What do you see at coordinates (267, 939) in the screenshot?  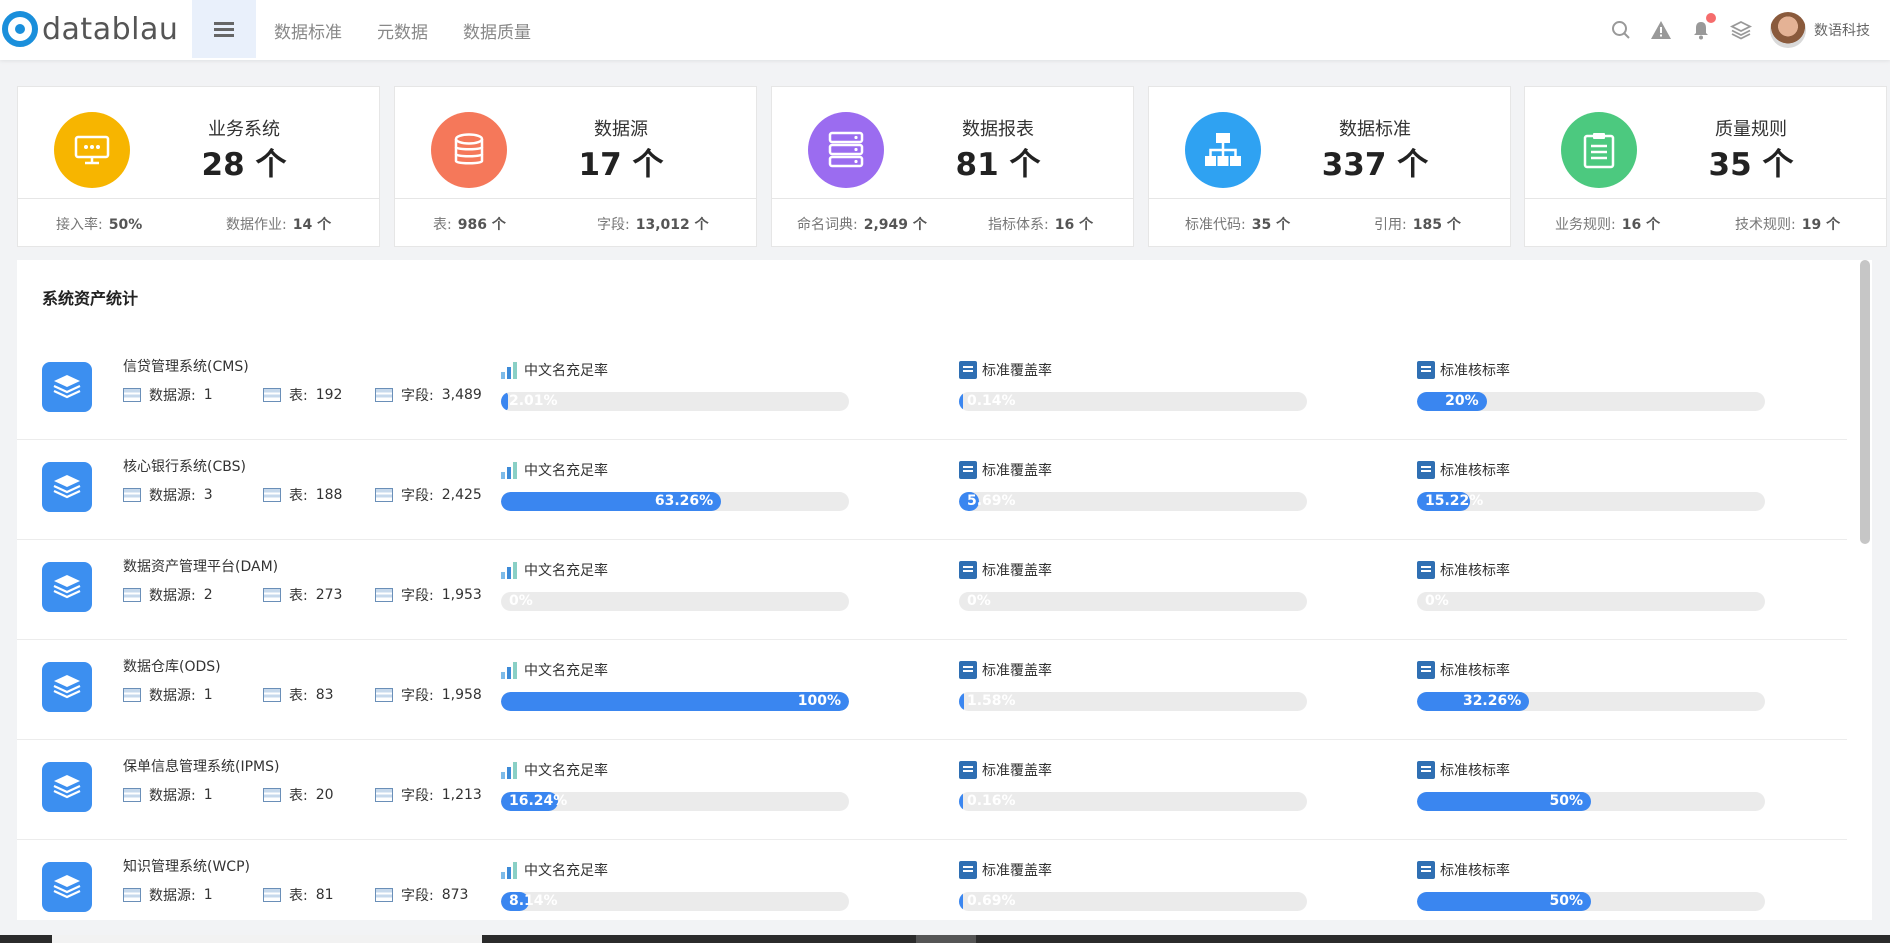 I see `horizontal-scrollbar` at bounding box center [267, 939].